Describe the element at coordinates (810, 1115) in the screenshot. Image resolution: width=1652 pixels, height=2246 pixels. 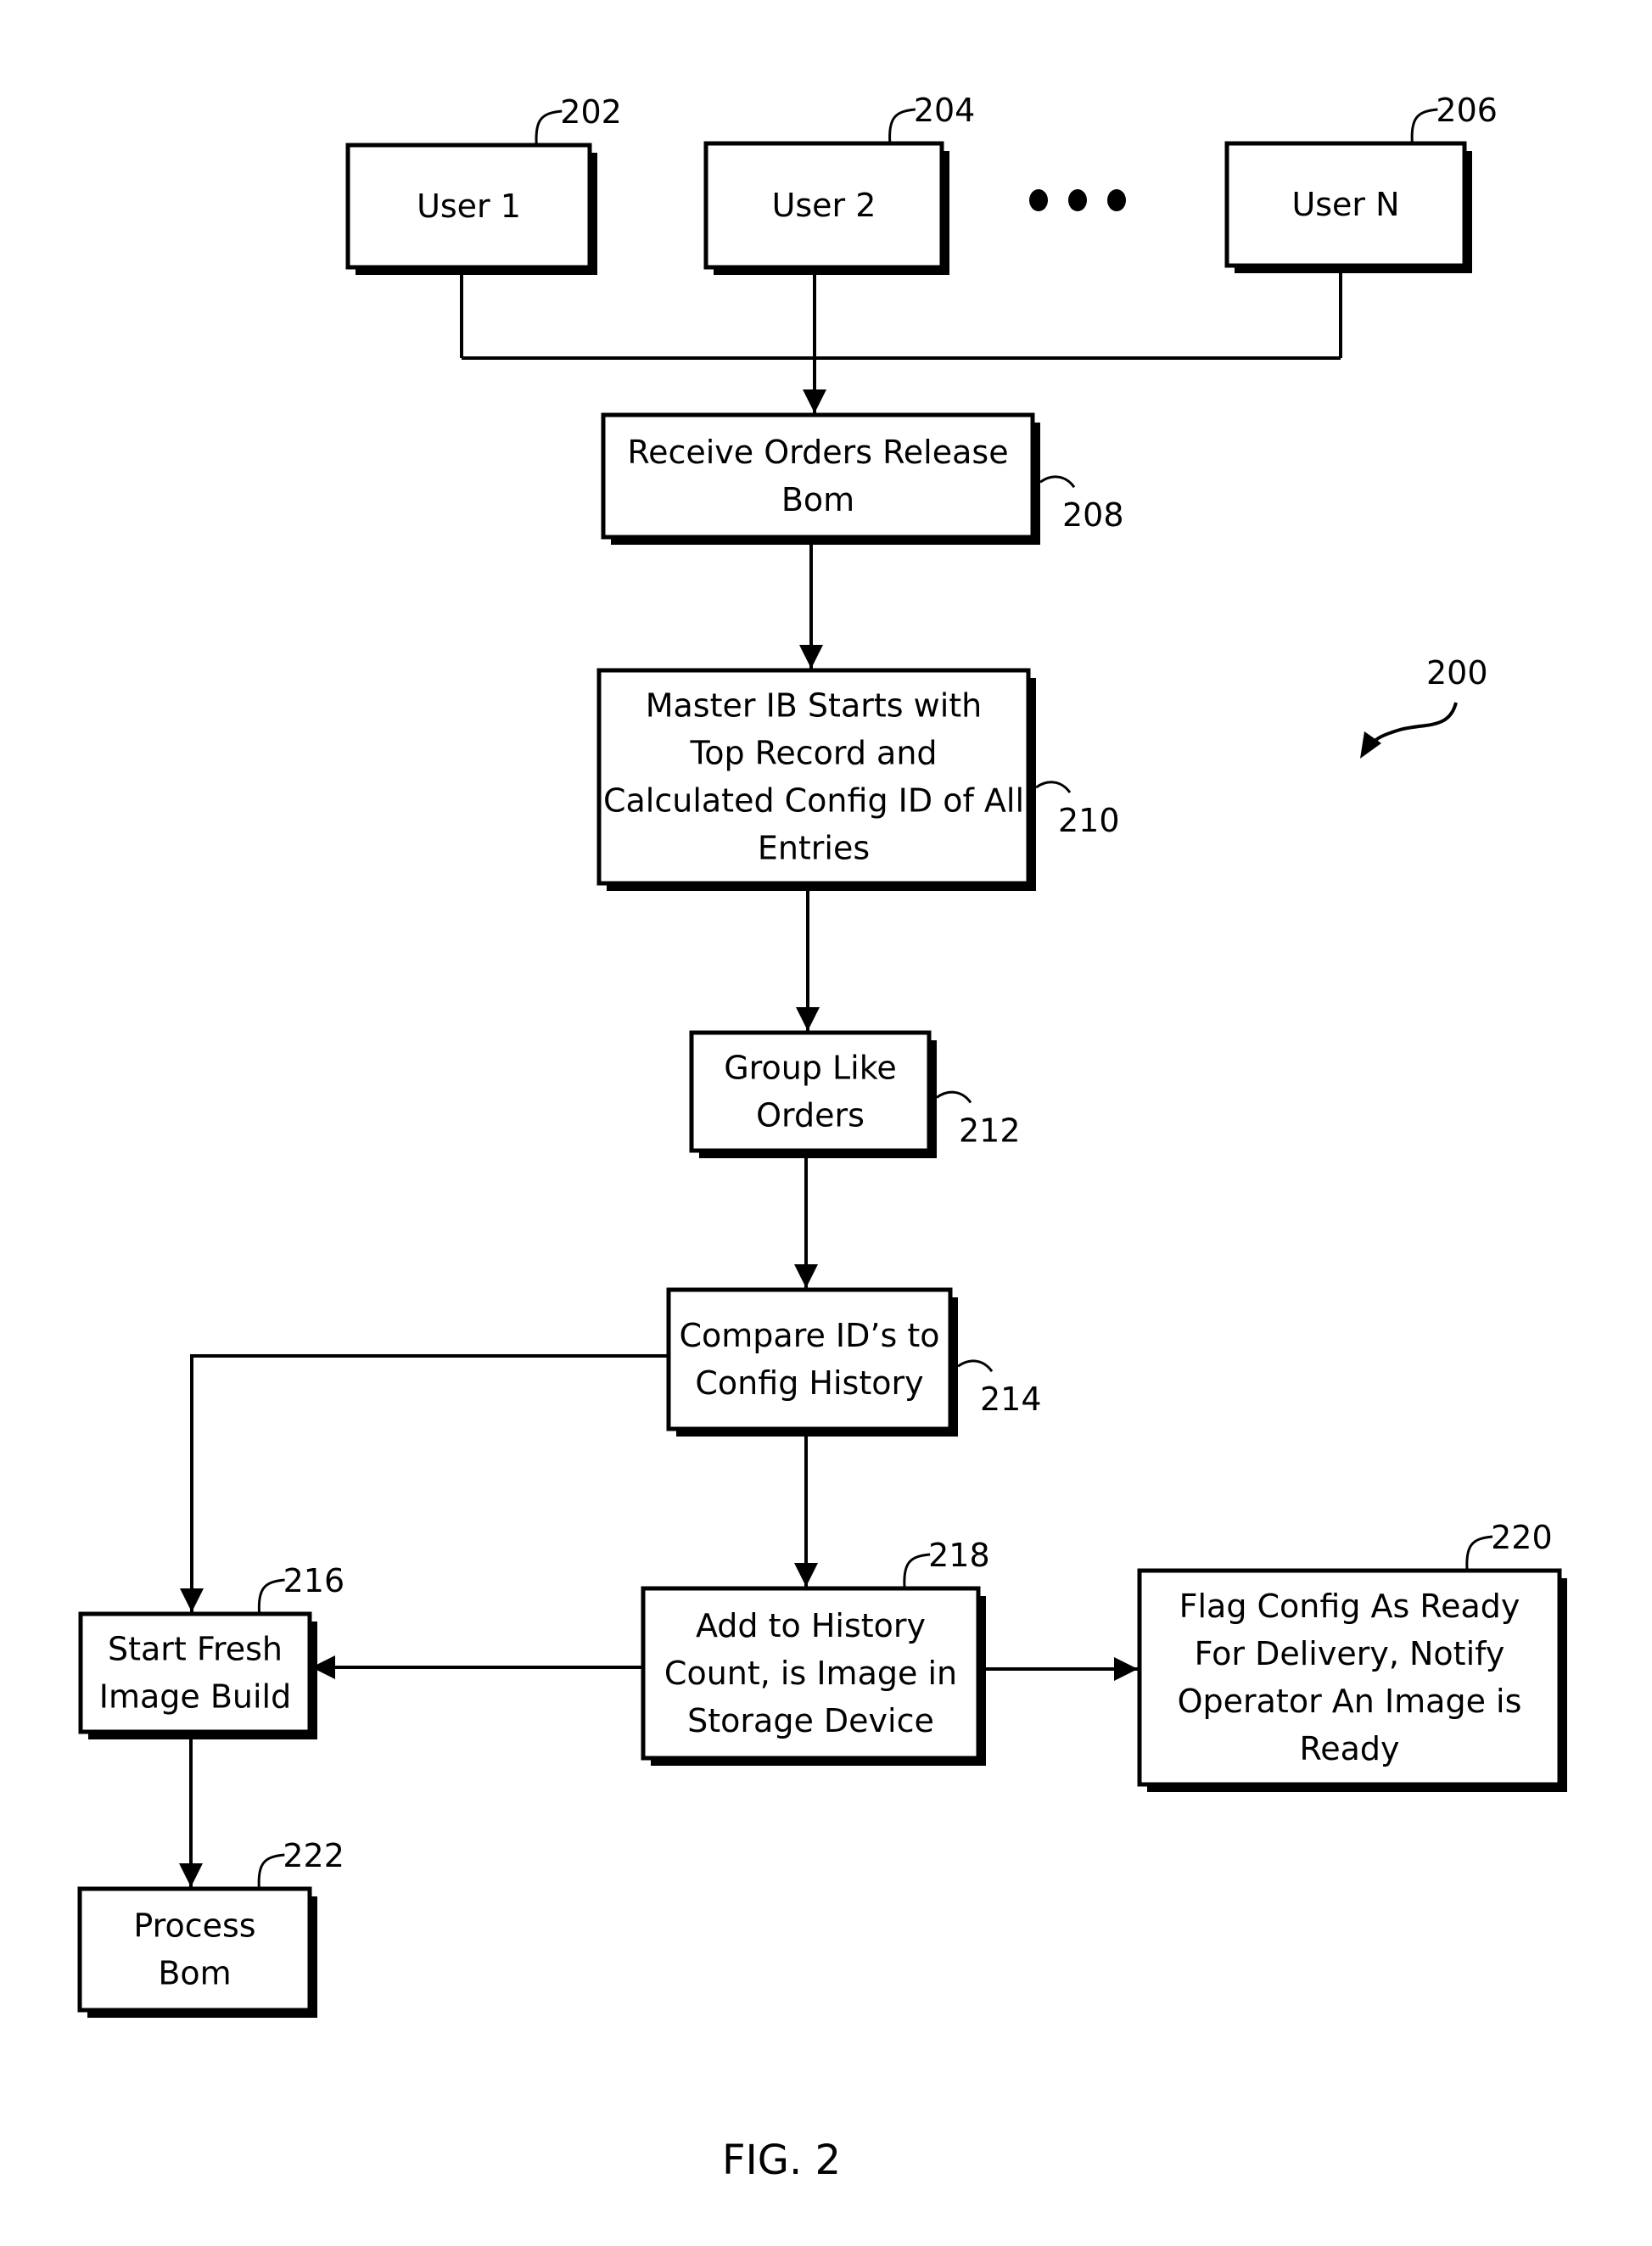
I see `node-label-line: Orders` at that location.